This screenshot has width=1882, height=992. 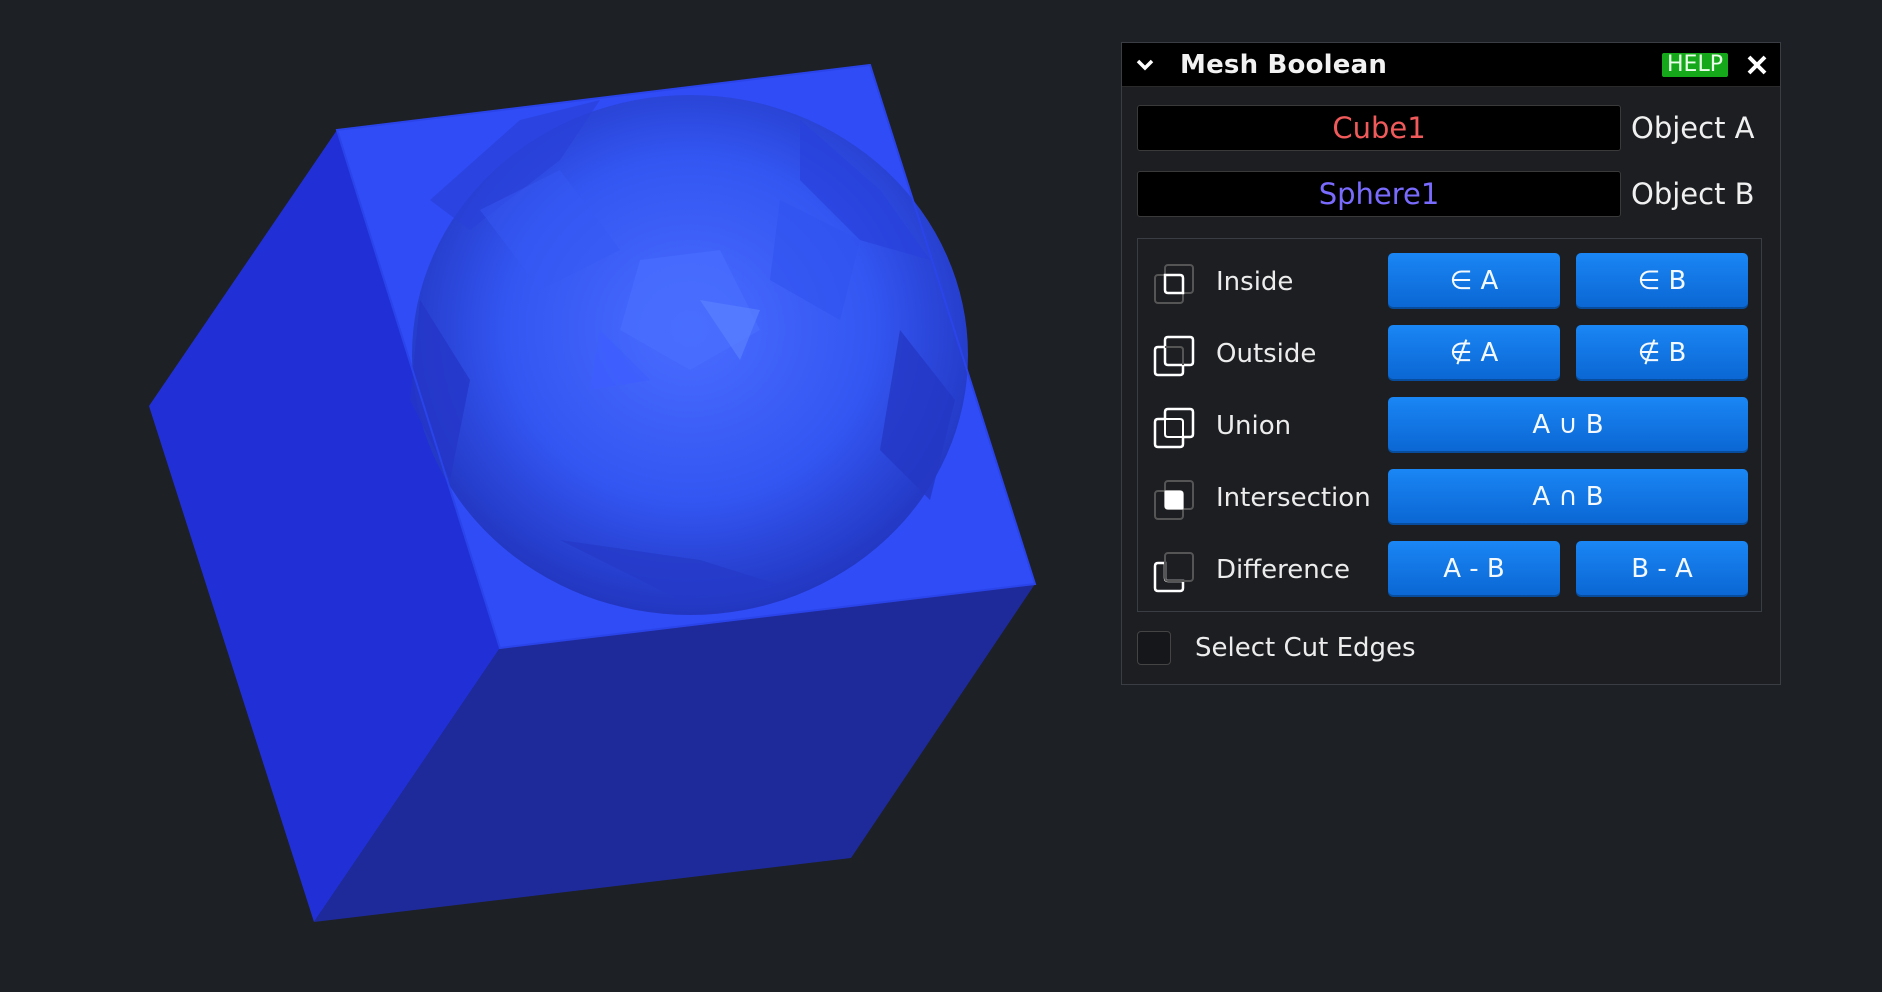 I want to click on op-label-union: Union, so click(x=1254, y=426).